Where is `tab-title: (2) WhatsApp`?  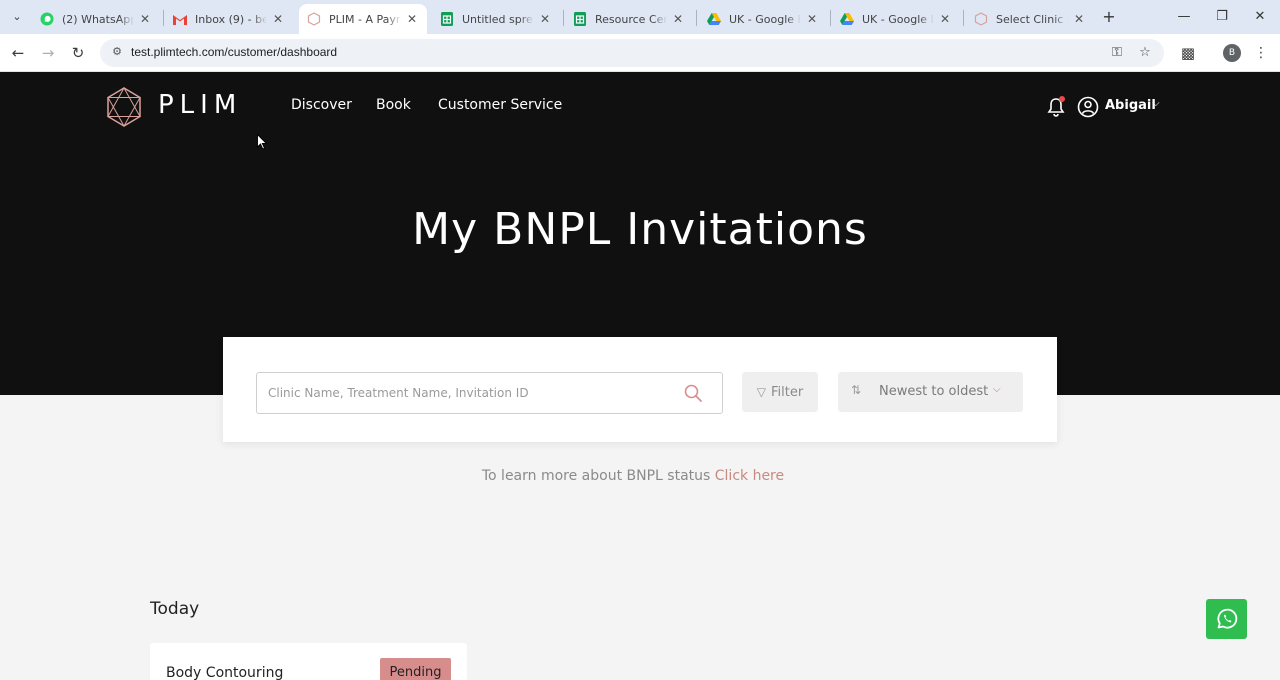 tab-title: (2) WhatsApp is located at coordinates (98, 19).